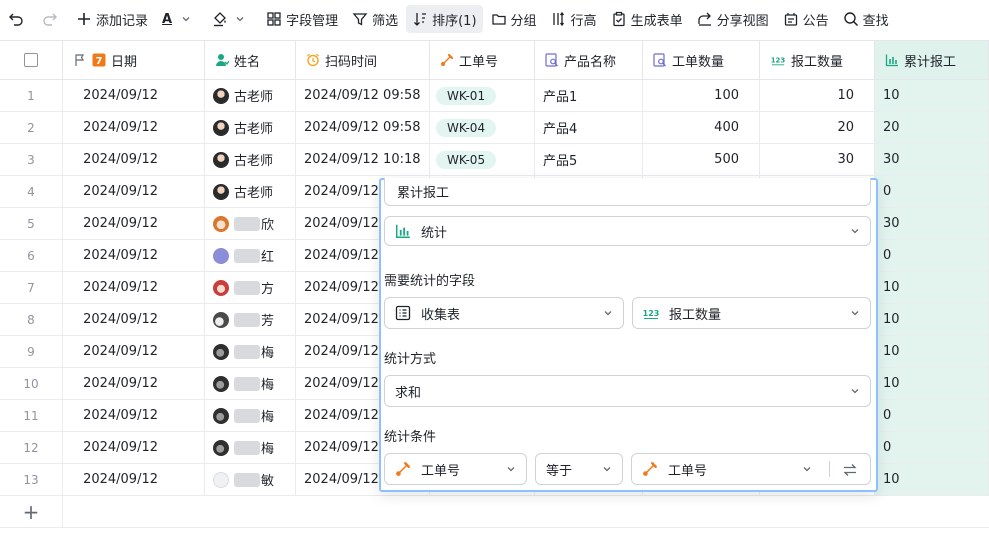 This screenshot has height=548, width=989. I want to click on select-all-checkbox, so click(31, 60).